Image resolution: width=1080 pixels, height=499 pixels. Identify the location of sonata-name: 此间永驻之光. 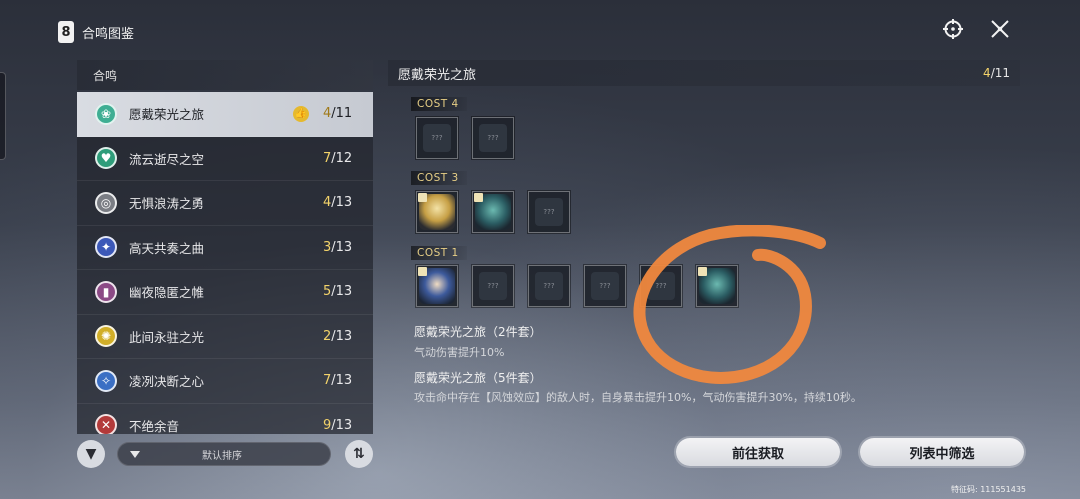
(167, 337).